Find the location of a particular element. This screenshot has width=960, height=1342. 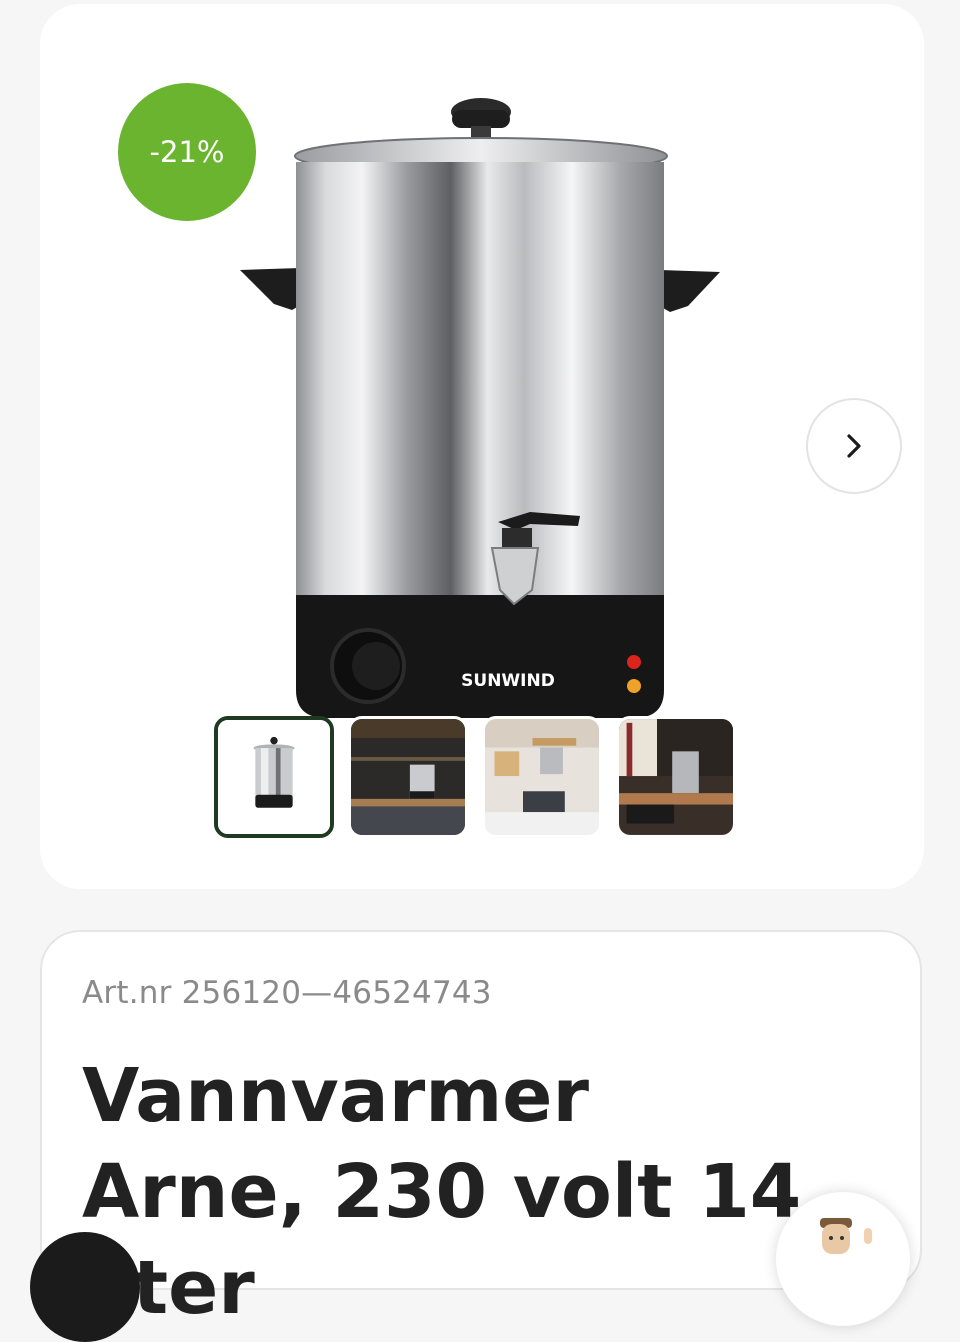

article-number: Art.nr 256120—46524743 is located at coordinates (287, 993).